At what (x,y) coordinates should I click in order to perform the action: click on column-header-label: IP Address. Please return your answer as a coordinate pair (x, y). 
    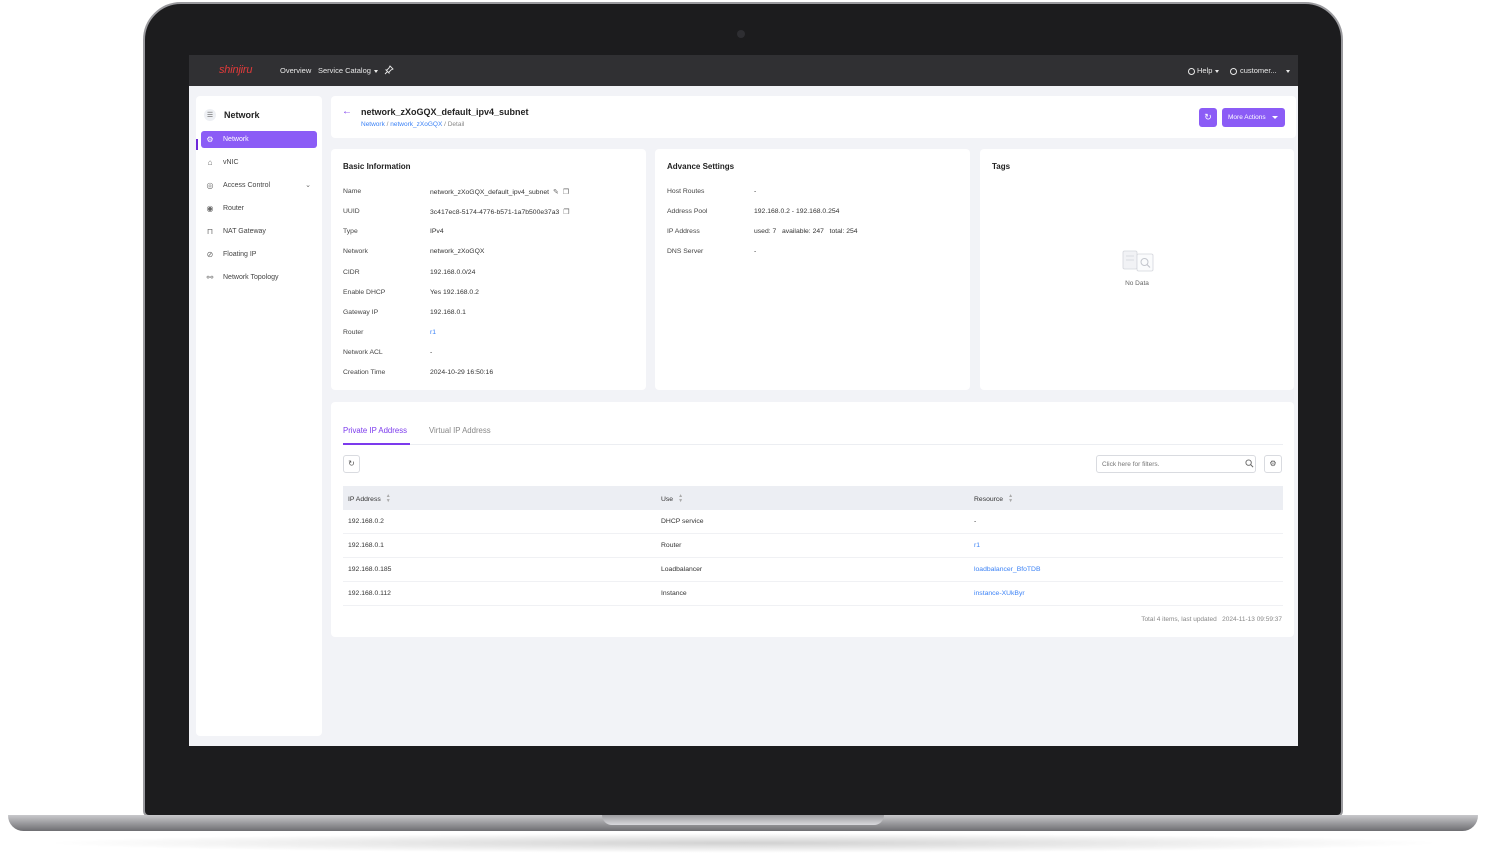
    Looking at the image, I should click on (364, 499).